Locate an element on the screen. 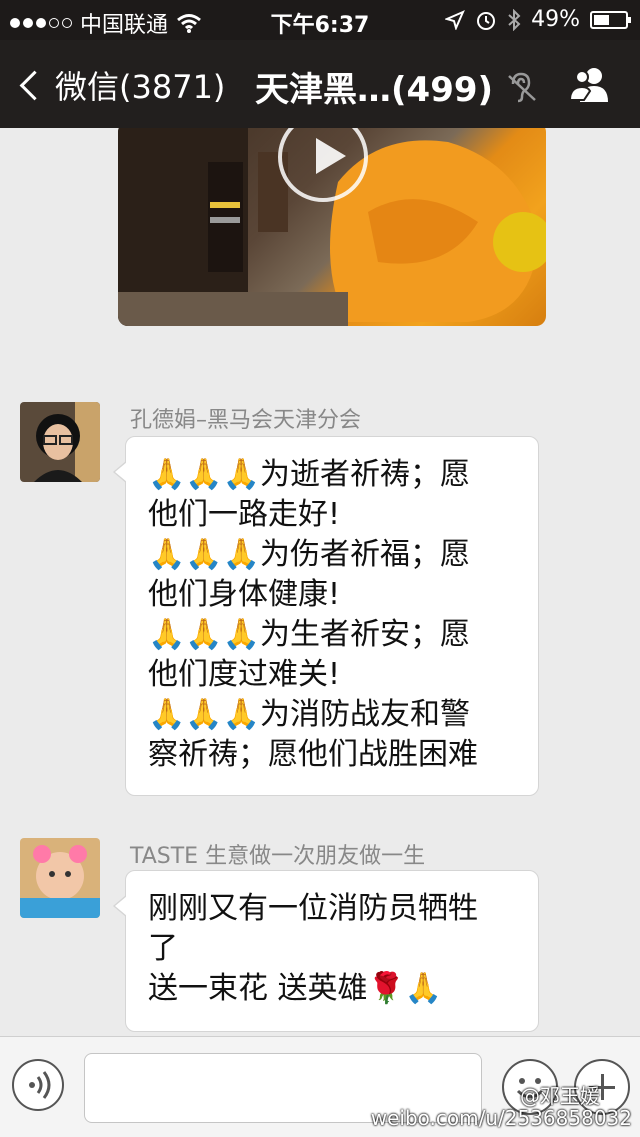 The width and height of the screenshot is (640, 1137). bluetooth-icon is located at coordinates (514, 19).